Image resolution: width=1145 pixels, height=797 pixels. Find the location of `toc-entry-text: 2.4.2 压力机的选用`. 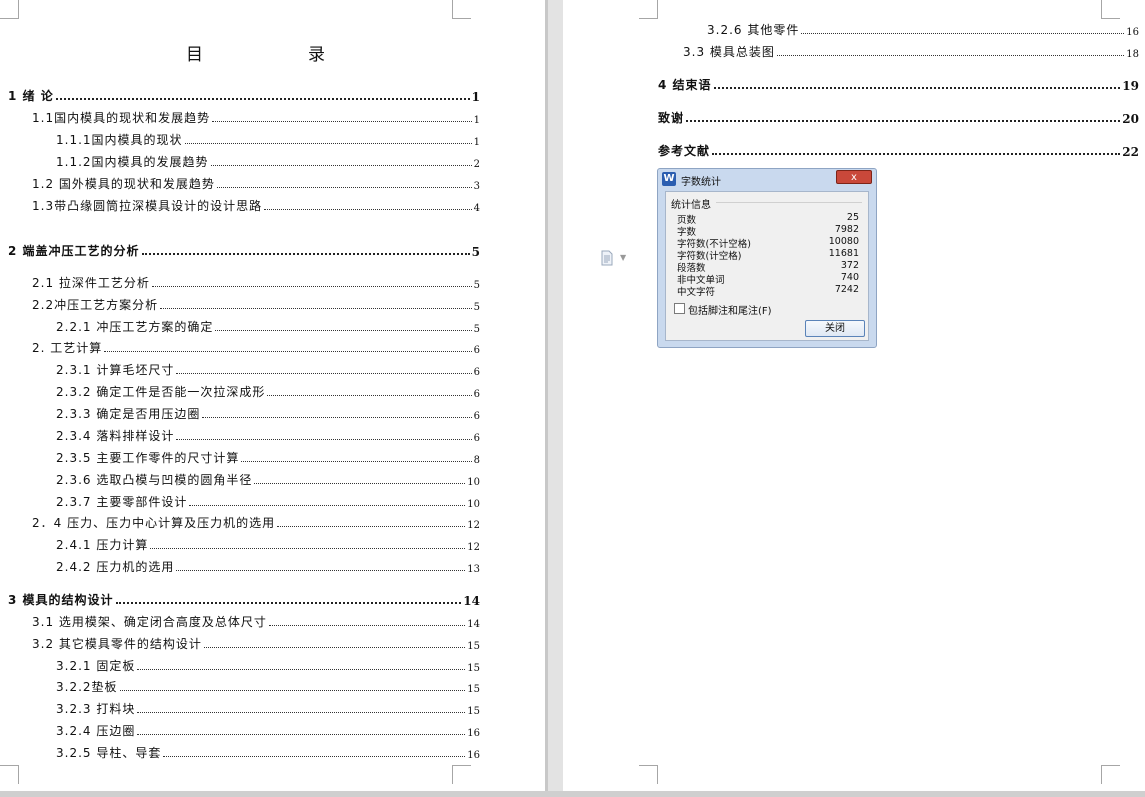

toc-entry-text: 2.4.2 压力机的选用 is located at coordinates (115, 567).